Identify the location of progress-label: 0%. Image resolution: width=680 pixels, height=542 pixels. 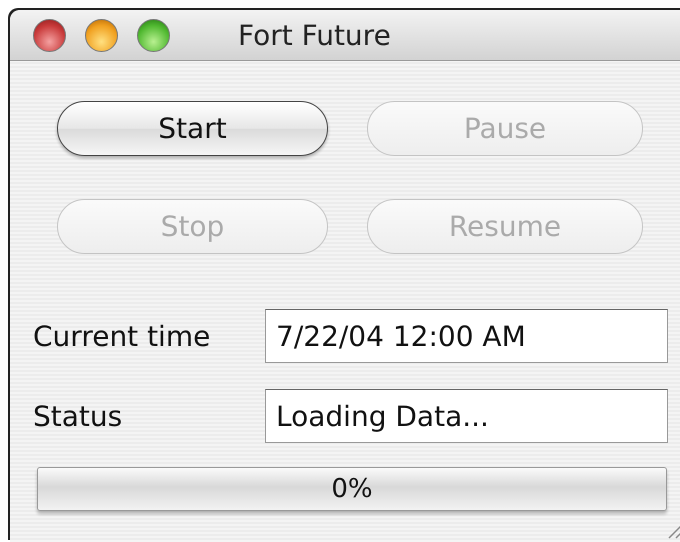
(352, 489).